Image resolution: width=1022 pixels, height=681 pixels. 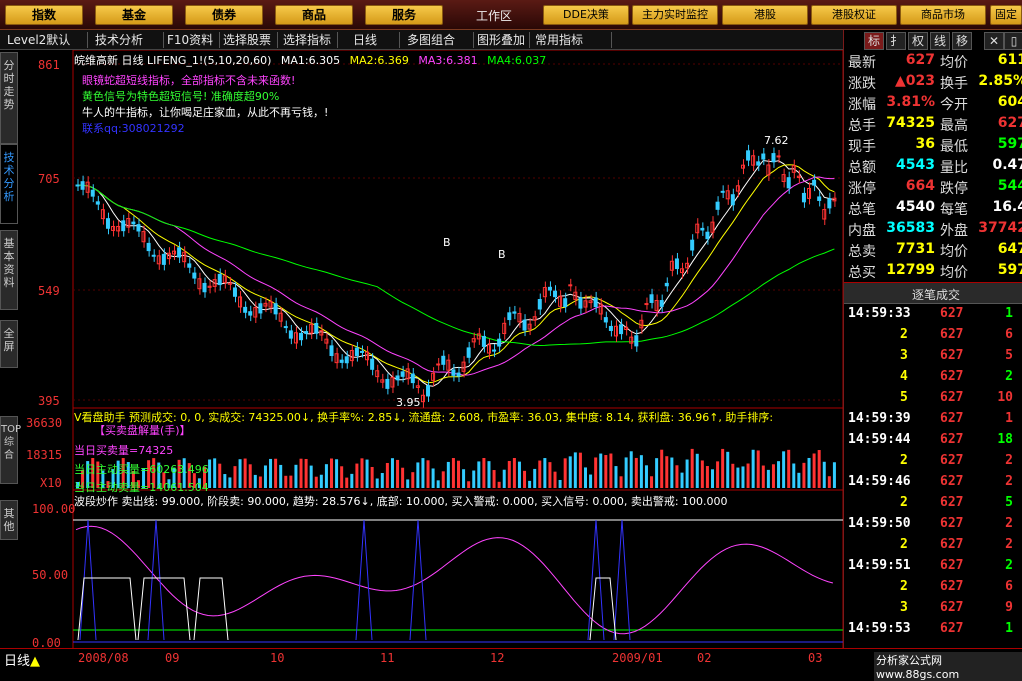 What do you see at coordinates (22, 659) in the screenshot?
I see `period-label: 日线▲` at bounding box center [22, 659].